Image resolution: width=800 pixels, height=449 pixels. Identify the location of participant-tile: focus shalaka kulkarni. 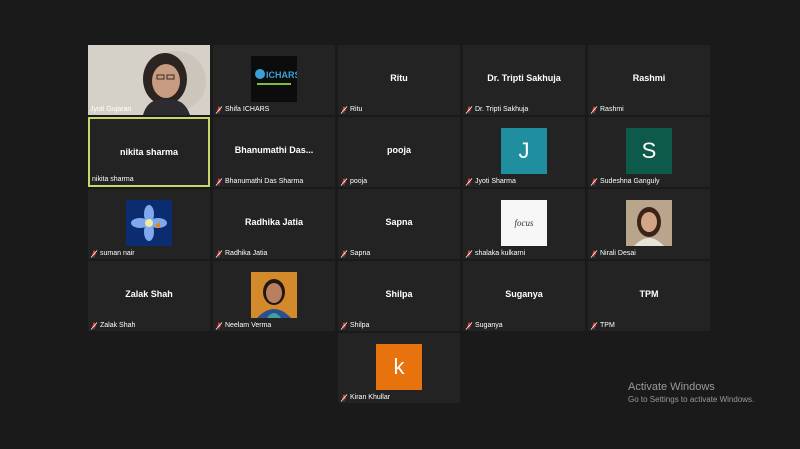
(524, 224).